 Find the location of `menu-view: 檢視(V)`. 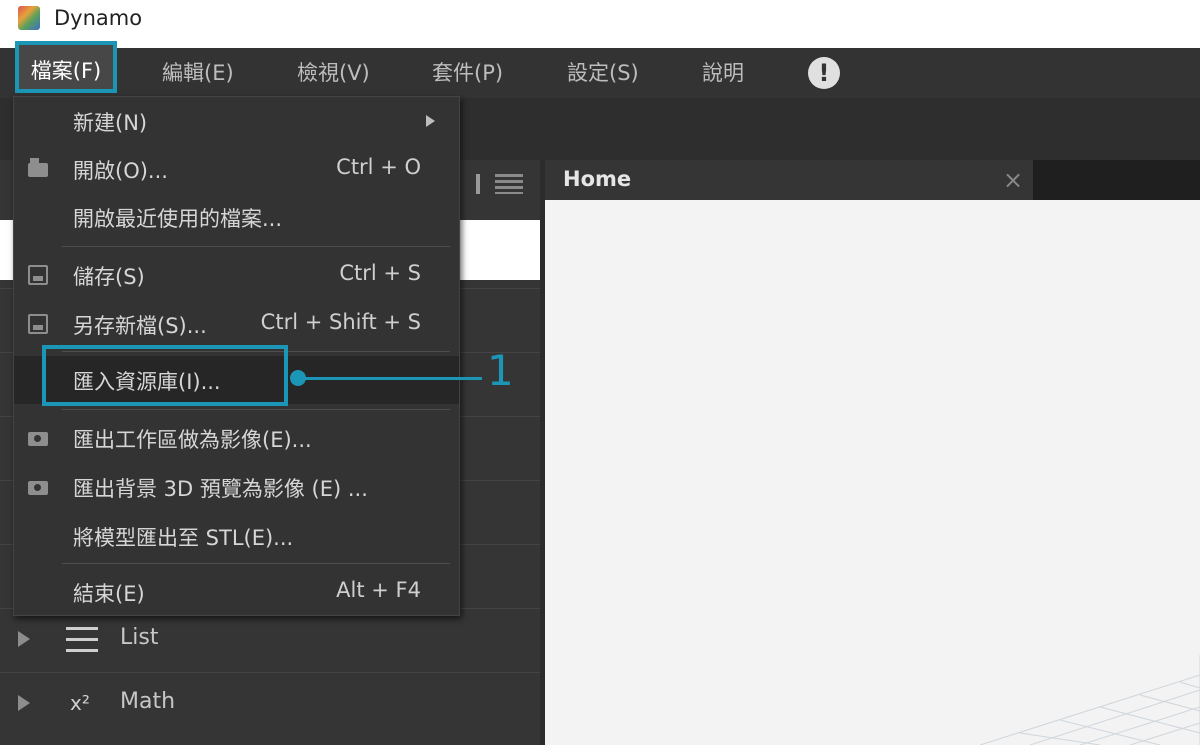

menu-view: 檢視(V) is located at coordinates (333, 73).